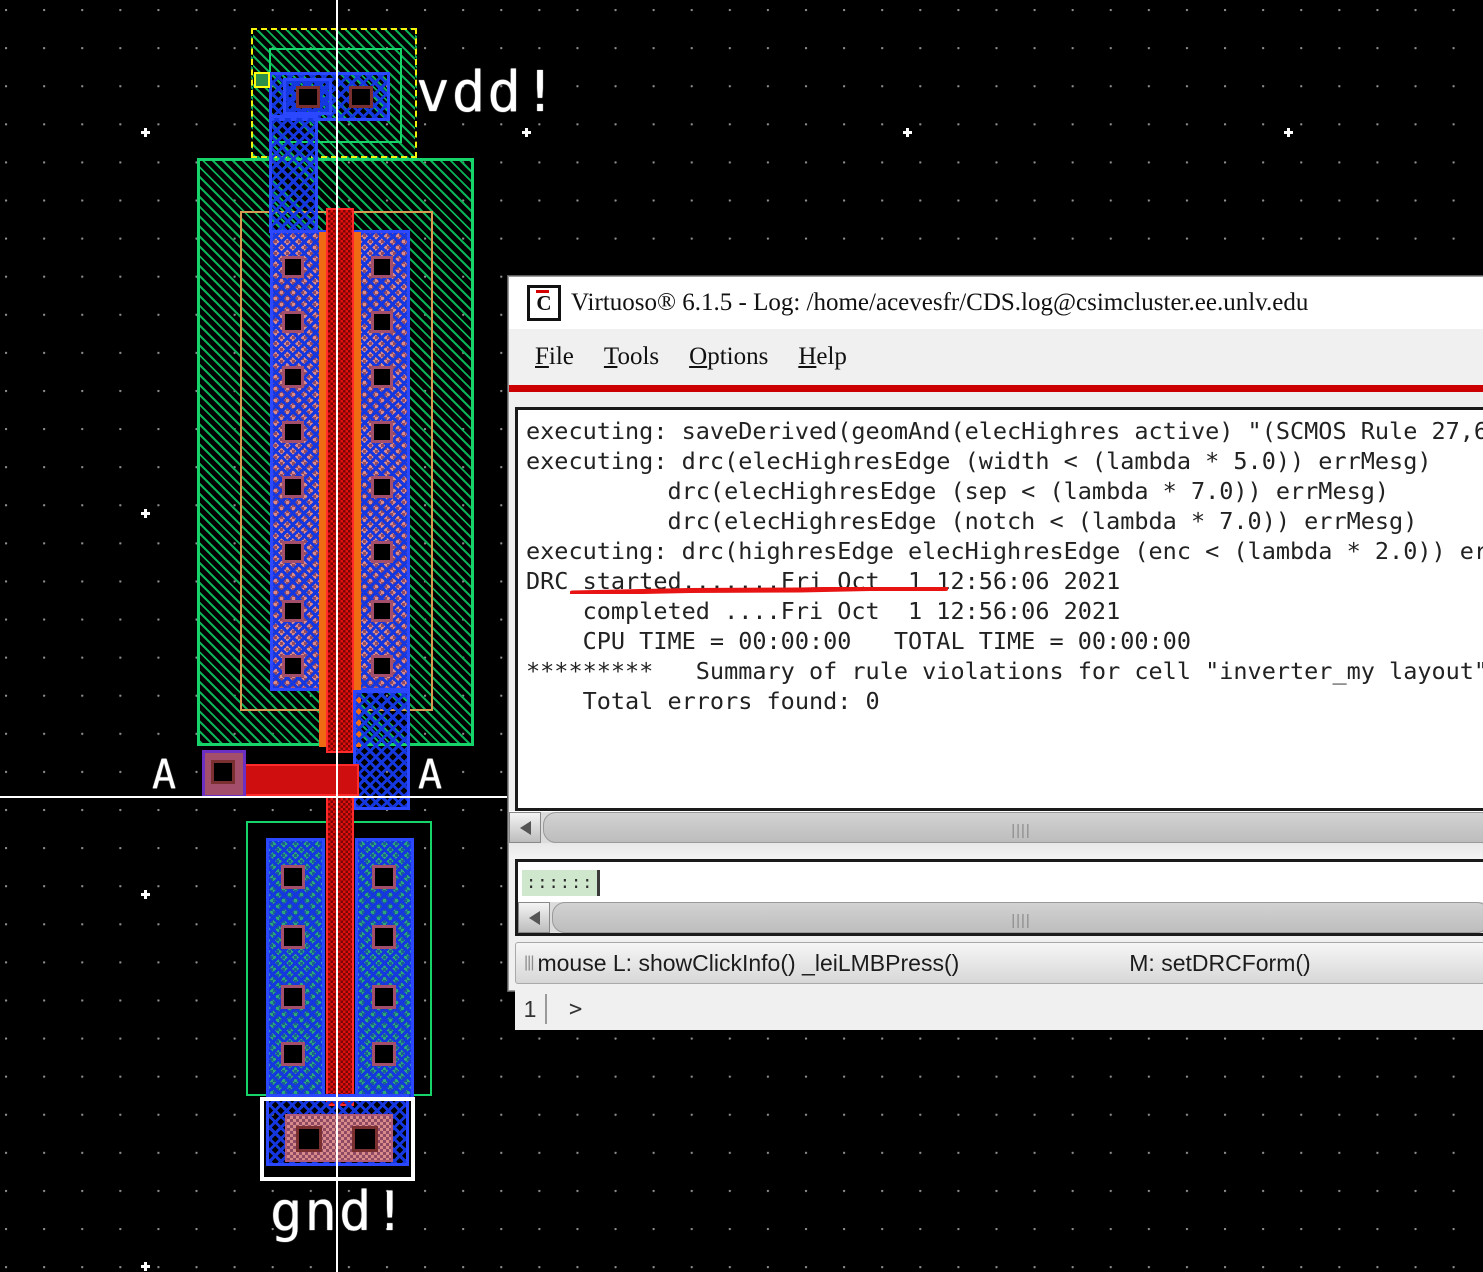 The width and height of the screenshot is (1483, 1272). Describe the element at coordinates (382, 487) in the screenshot. I see `contact-pmos-r5` at that location.